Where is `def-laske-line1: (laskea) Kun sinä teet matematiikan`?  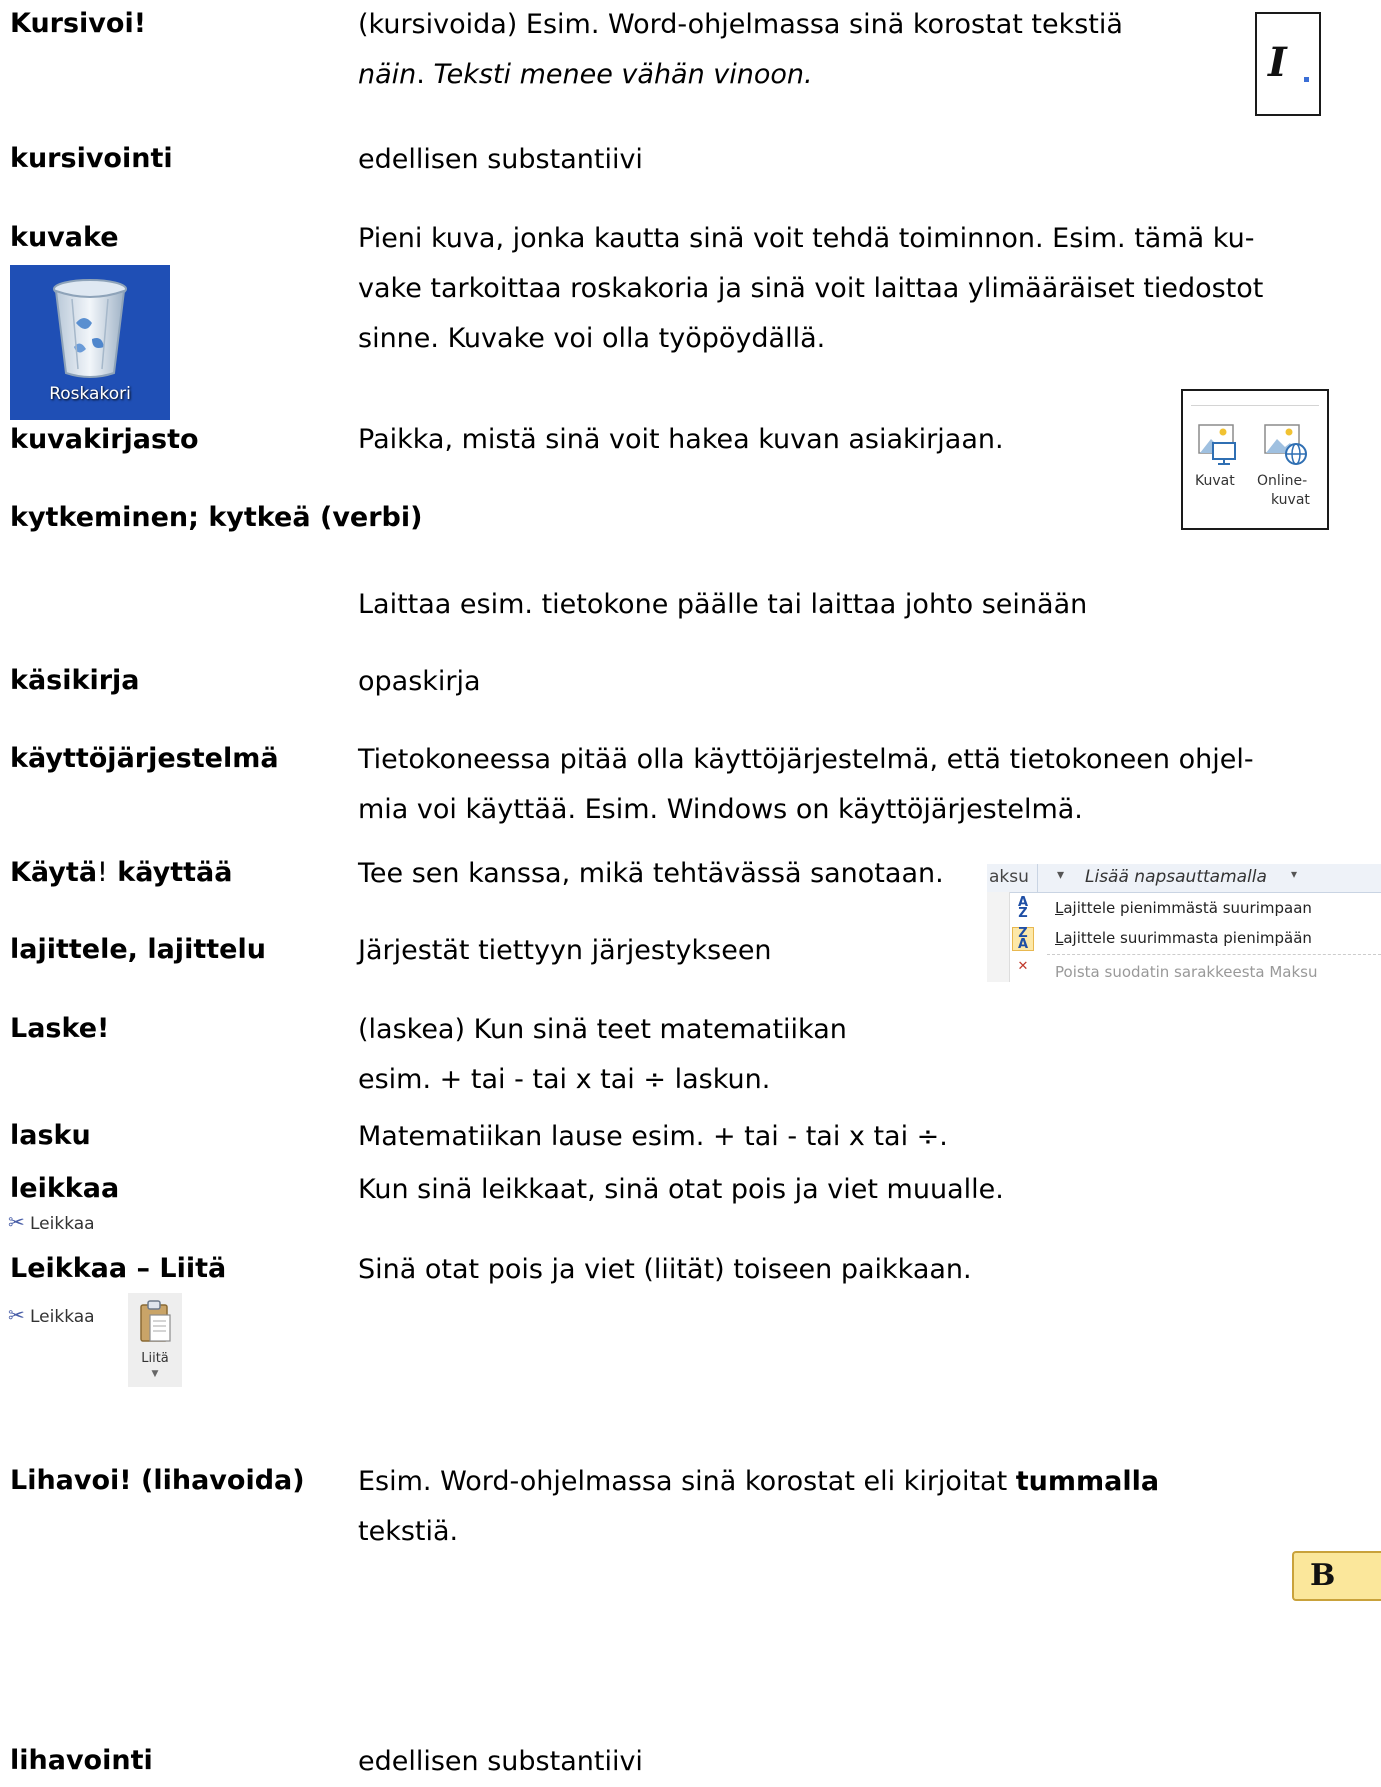 def-laske-line1: (laskea) Kun sinä teet matematiikan is located at coordinates (602, 1029).